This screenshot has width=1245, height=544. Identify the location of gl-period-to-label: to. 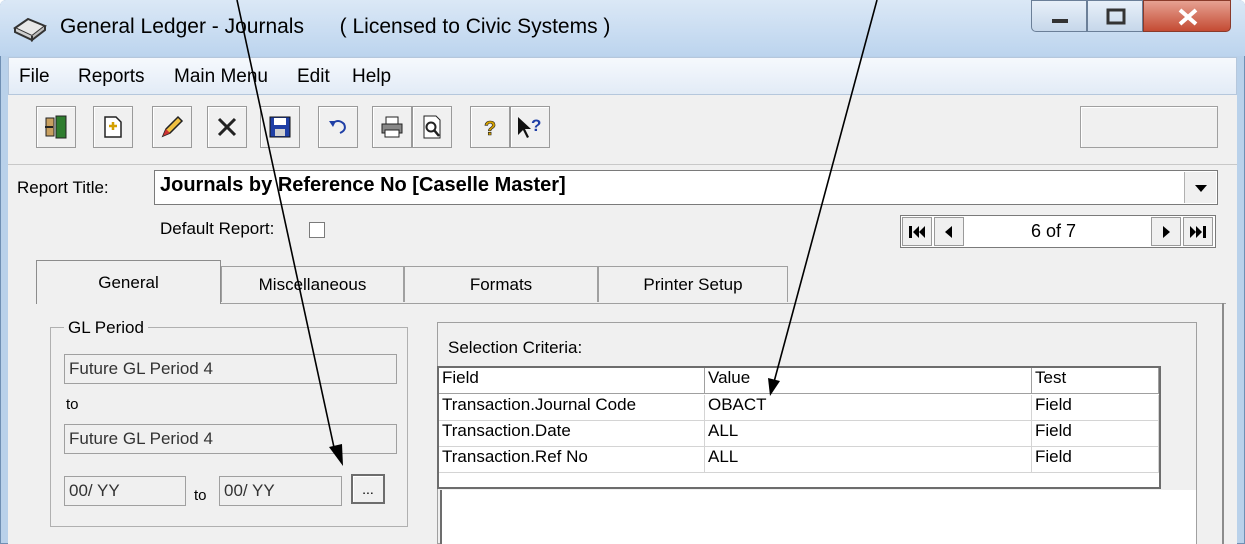
(72, 404).